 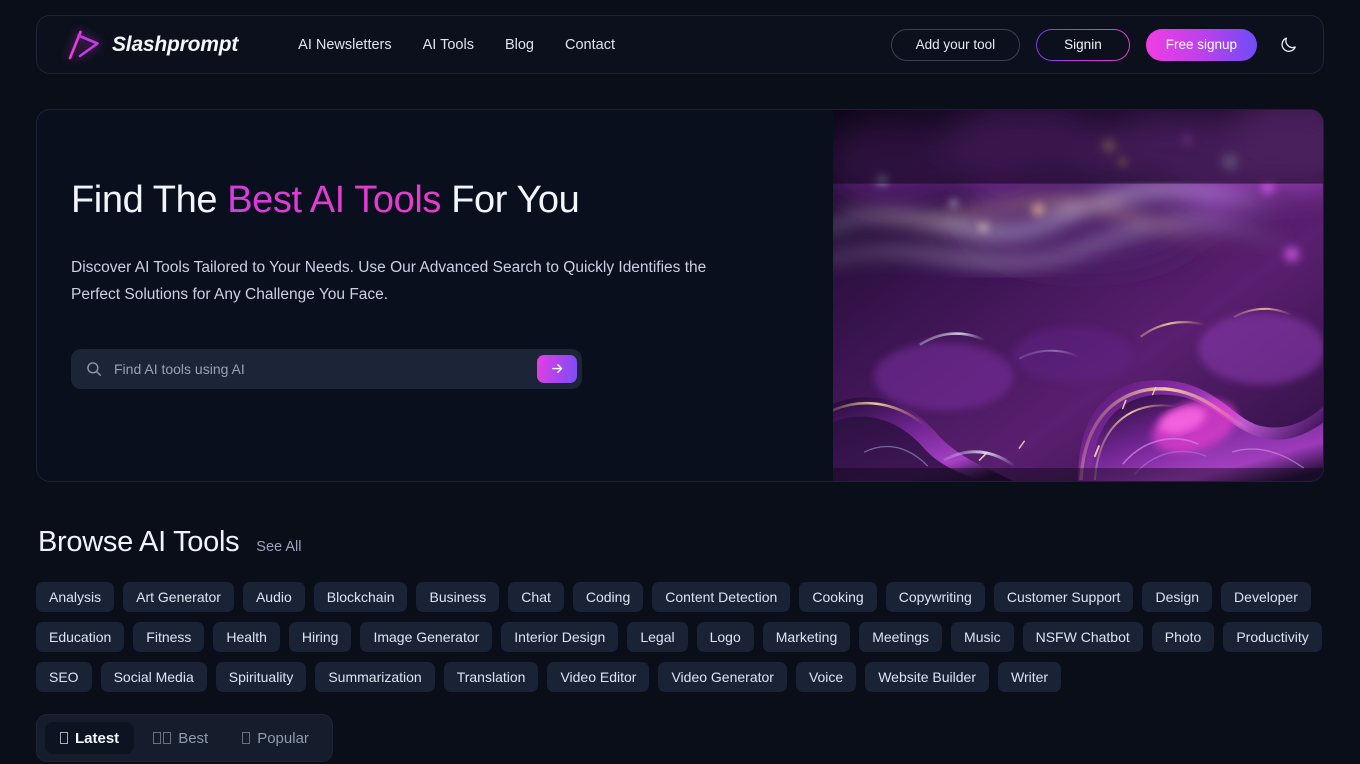 What do you see at coordinates (193, 738) in the screenshot?
I see `sort-tab-label: Best` at bounding box center [193, 738].